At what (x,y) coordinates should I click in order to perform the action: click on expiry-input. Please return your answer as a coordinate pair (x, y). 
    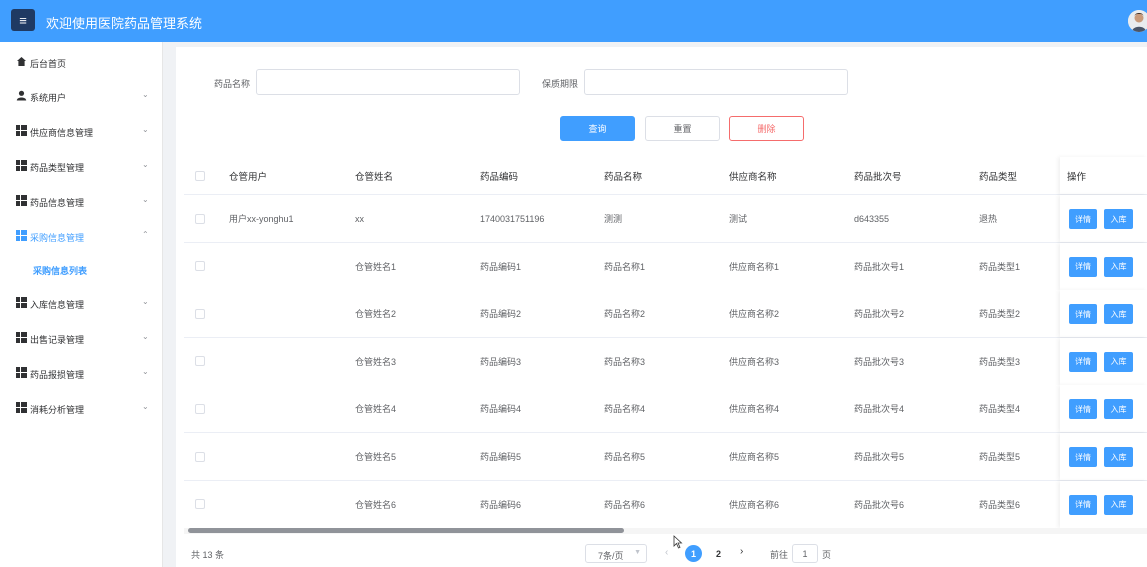
    Looking at the image, I should click on (716, 82).